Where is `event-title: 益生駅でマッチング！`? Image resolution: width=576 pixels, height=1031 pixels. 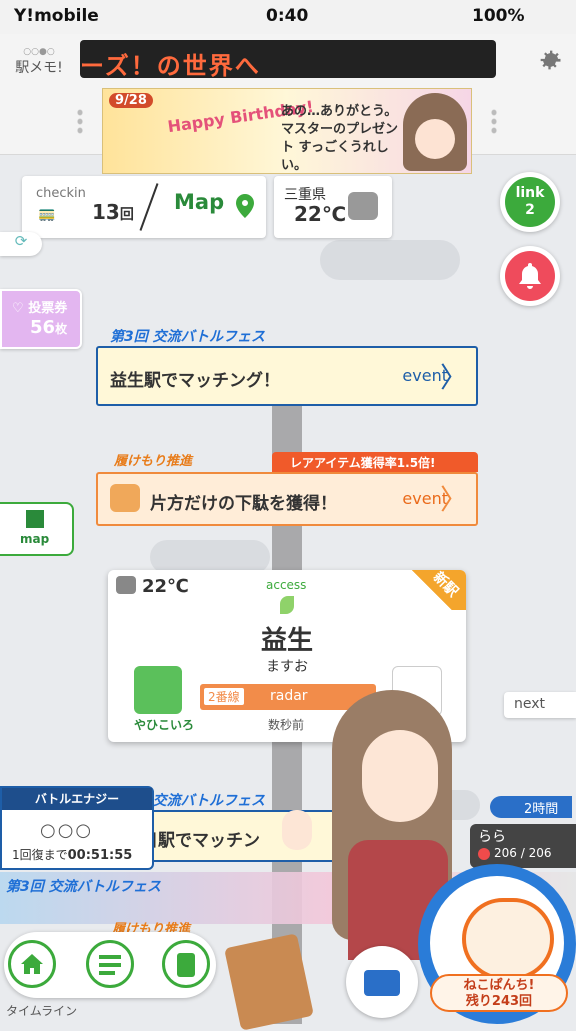 event-title: 益生駅でマッチング！ is located at coordinates (195, 381).